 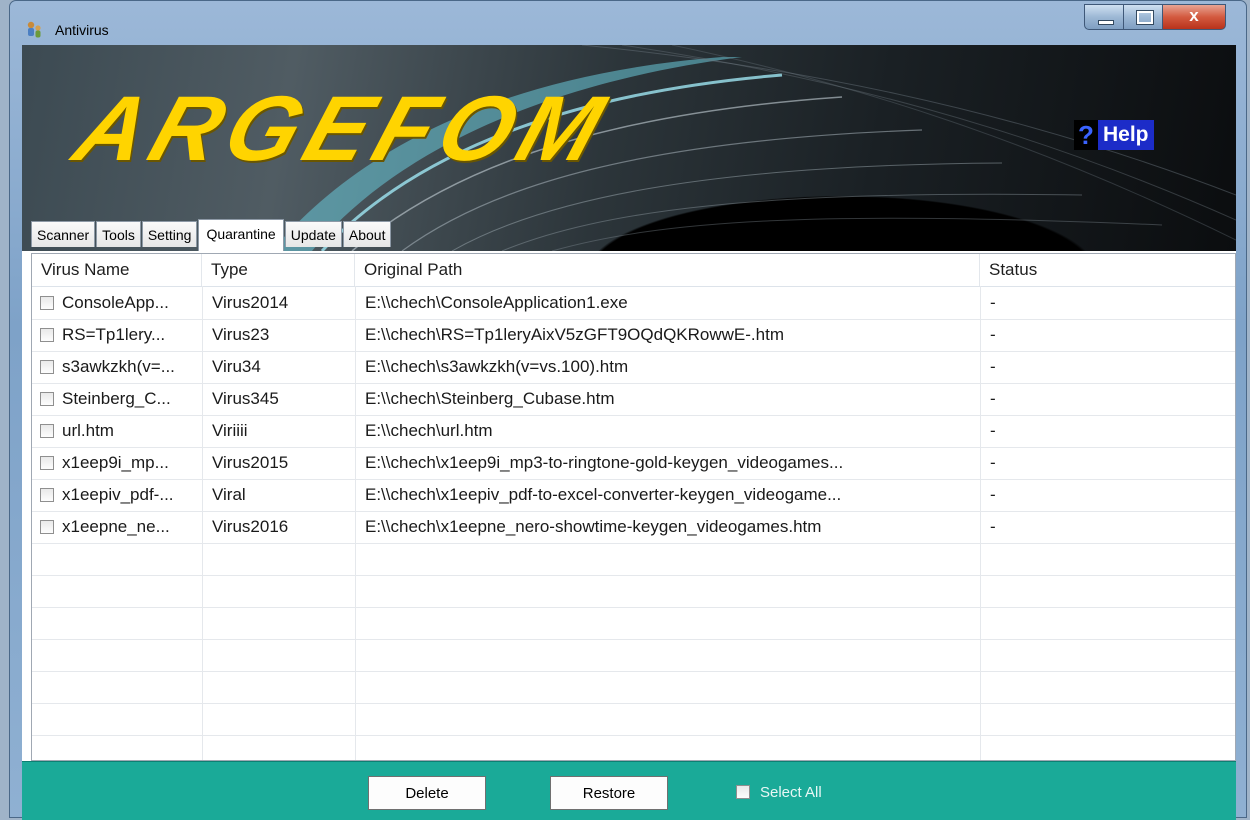 I want to click on column-header-type: Type, so click(x=278, y=270).